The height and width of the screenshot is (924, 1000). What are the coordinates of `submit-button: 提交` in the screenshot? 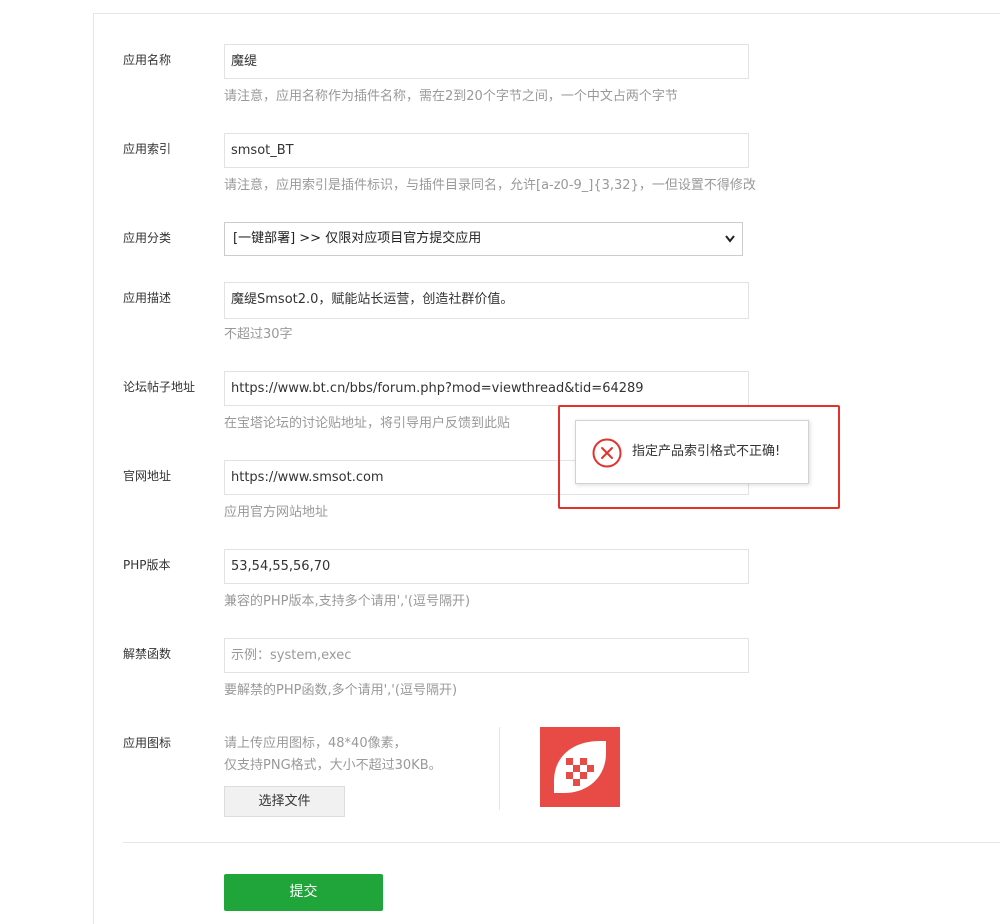 It's located at (303, 892).